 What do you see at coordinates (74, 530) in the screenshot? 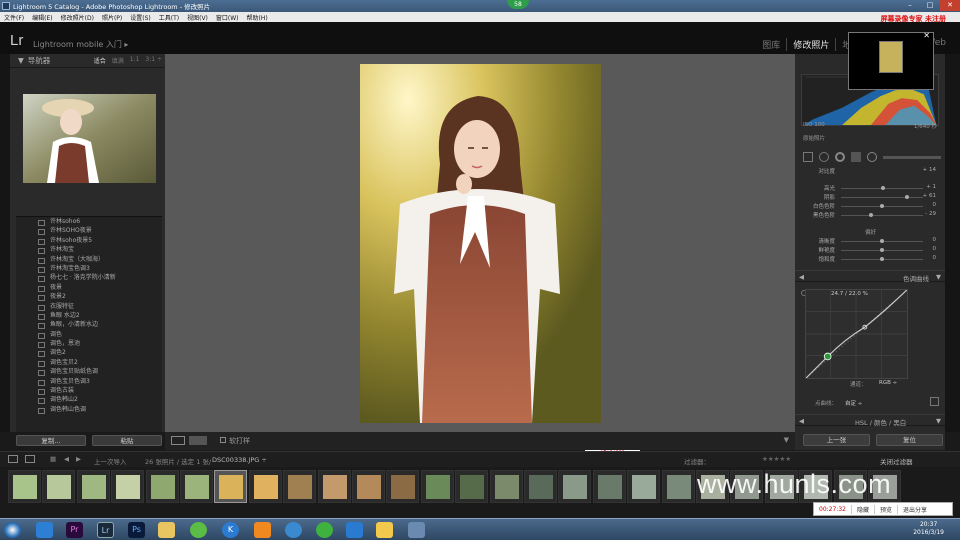
I see `premiere-icon: Pr` at bounding box center [74, 530].